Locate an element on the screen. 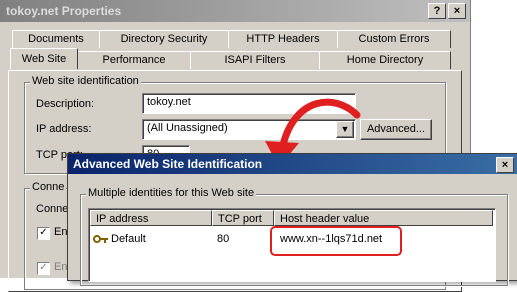 Image resolution: width=517 pixels, height=292 pixels. close-icon: × is located at coordinates (505, 165).